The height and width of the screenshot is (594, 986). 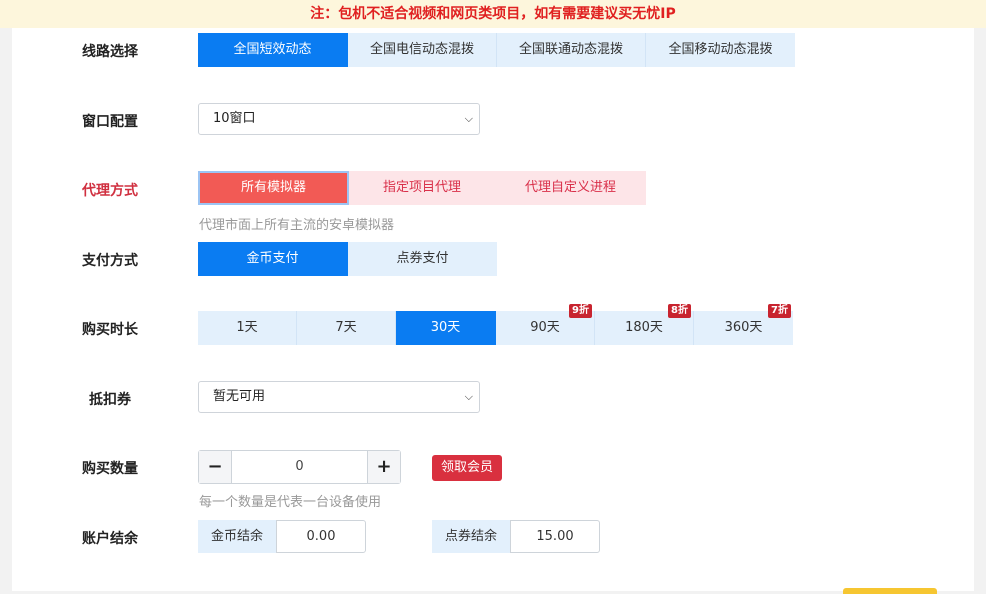 What do you see at coordinates (493, 14) in the screenshot?
I see `notice-banner: 注：包机不适合视频和网页类项目，如有需要建议买无忧IP` at bounding box center [493, 14].